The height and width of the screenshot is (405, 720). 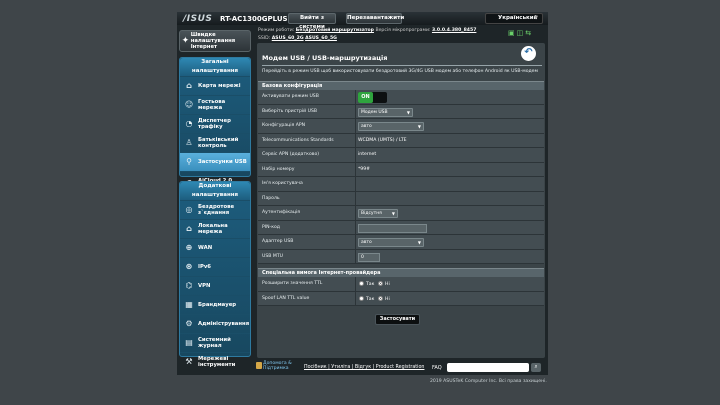 What do you see at coordinates (312, 21) in the screenshot?
I see `logout-button: Вийти з системи` at bounding box center [312, 21].